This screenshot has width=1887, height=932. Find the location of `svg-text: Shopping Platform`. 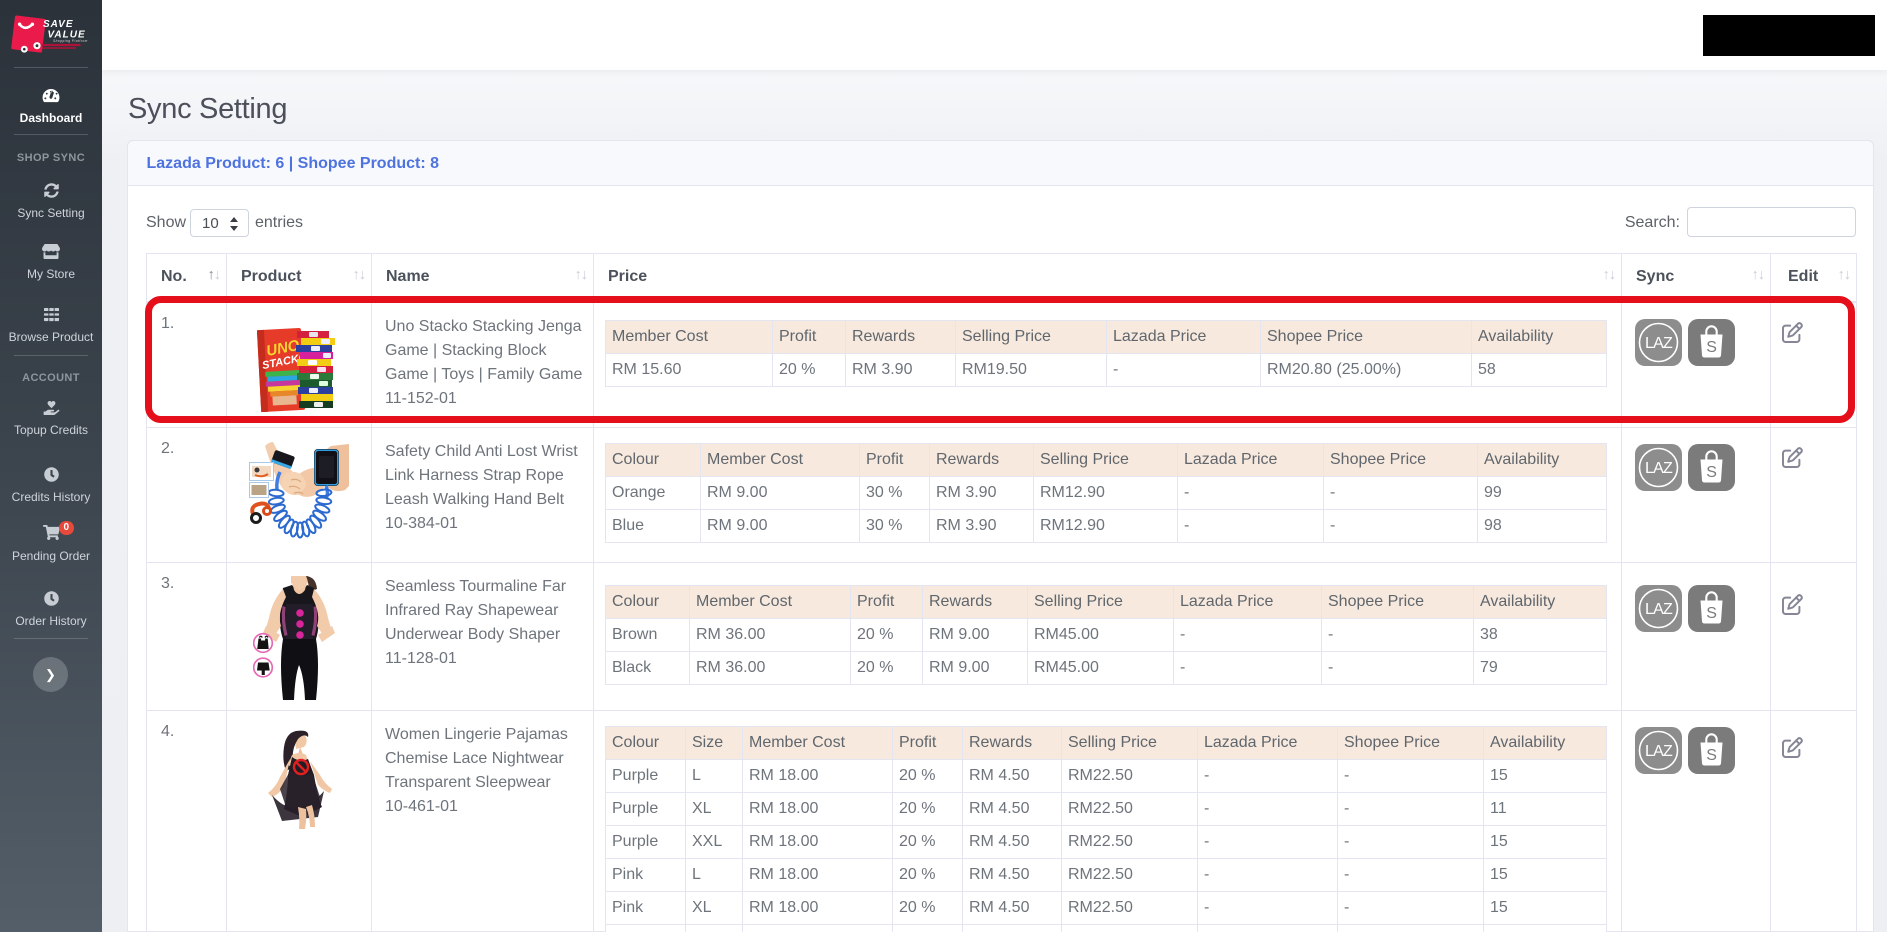

svg-text: Shopping Platform is located at coordinates (70, 41).